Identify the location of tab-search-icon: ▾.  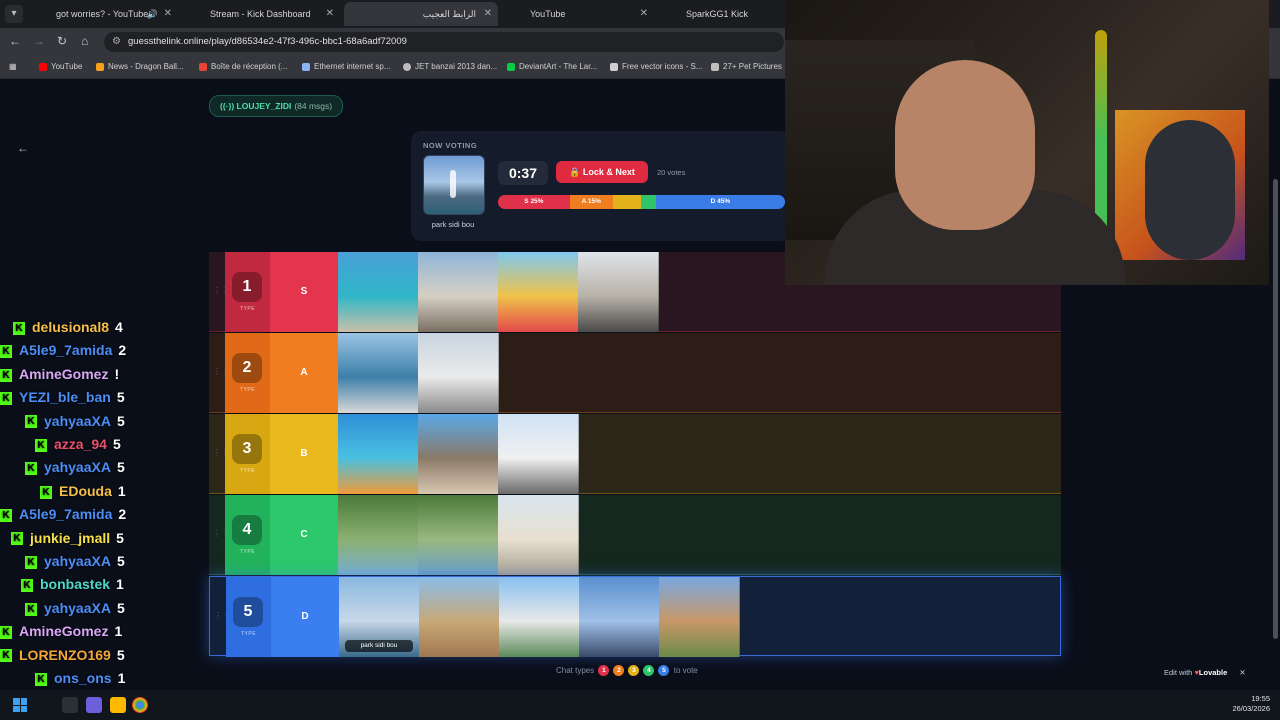
(14, 14).